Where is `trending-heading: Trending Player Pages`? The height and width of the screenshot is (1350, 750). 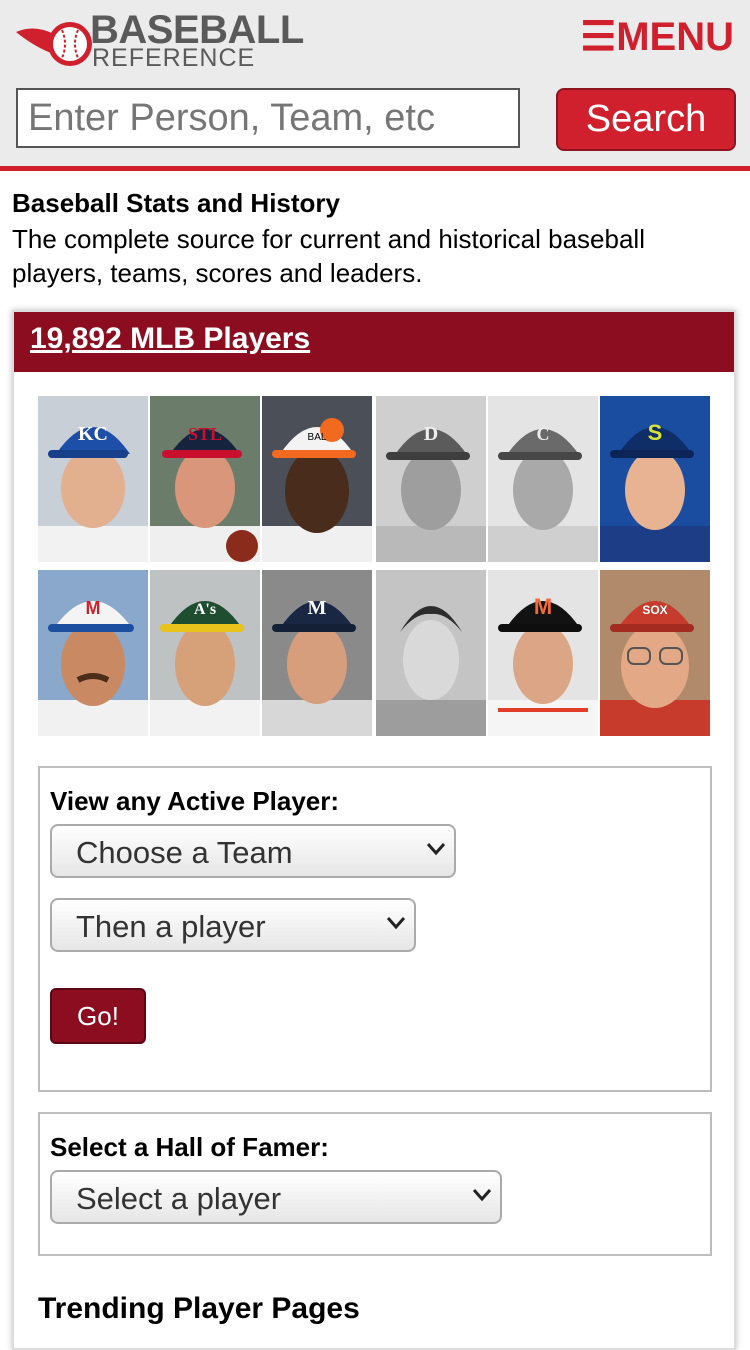
trending-heading: Trending Player Pages is located at coordinates (199, 1308).